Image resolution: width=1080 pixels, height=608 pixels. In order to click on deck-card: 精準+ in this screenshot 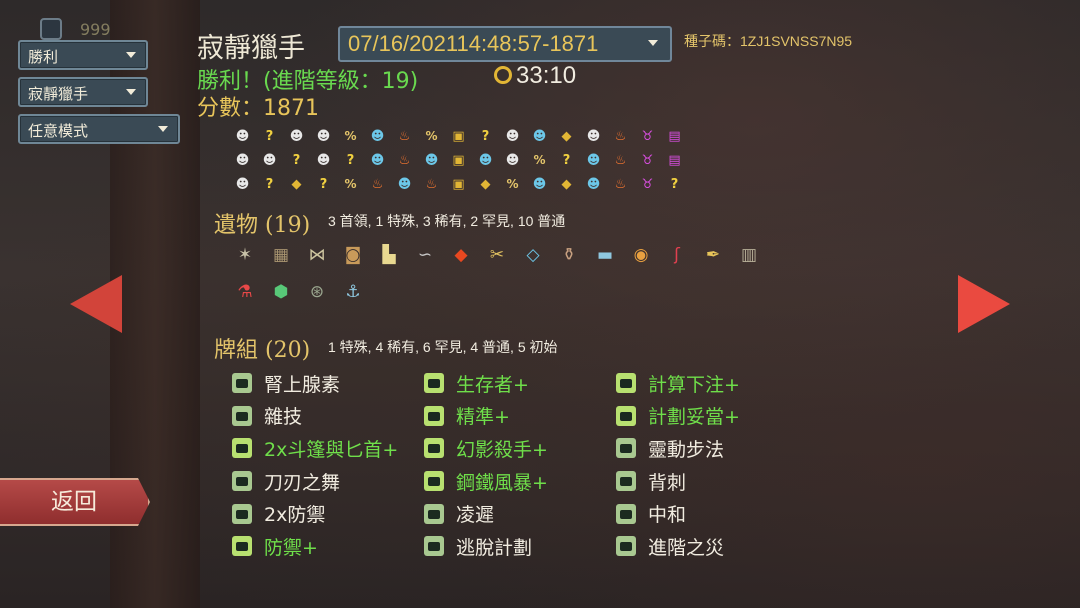, I will do `click(486, 416)`.